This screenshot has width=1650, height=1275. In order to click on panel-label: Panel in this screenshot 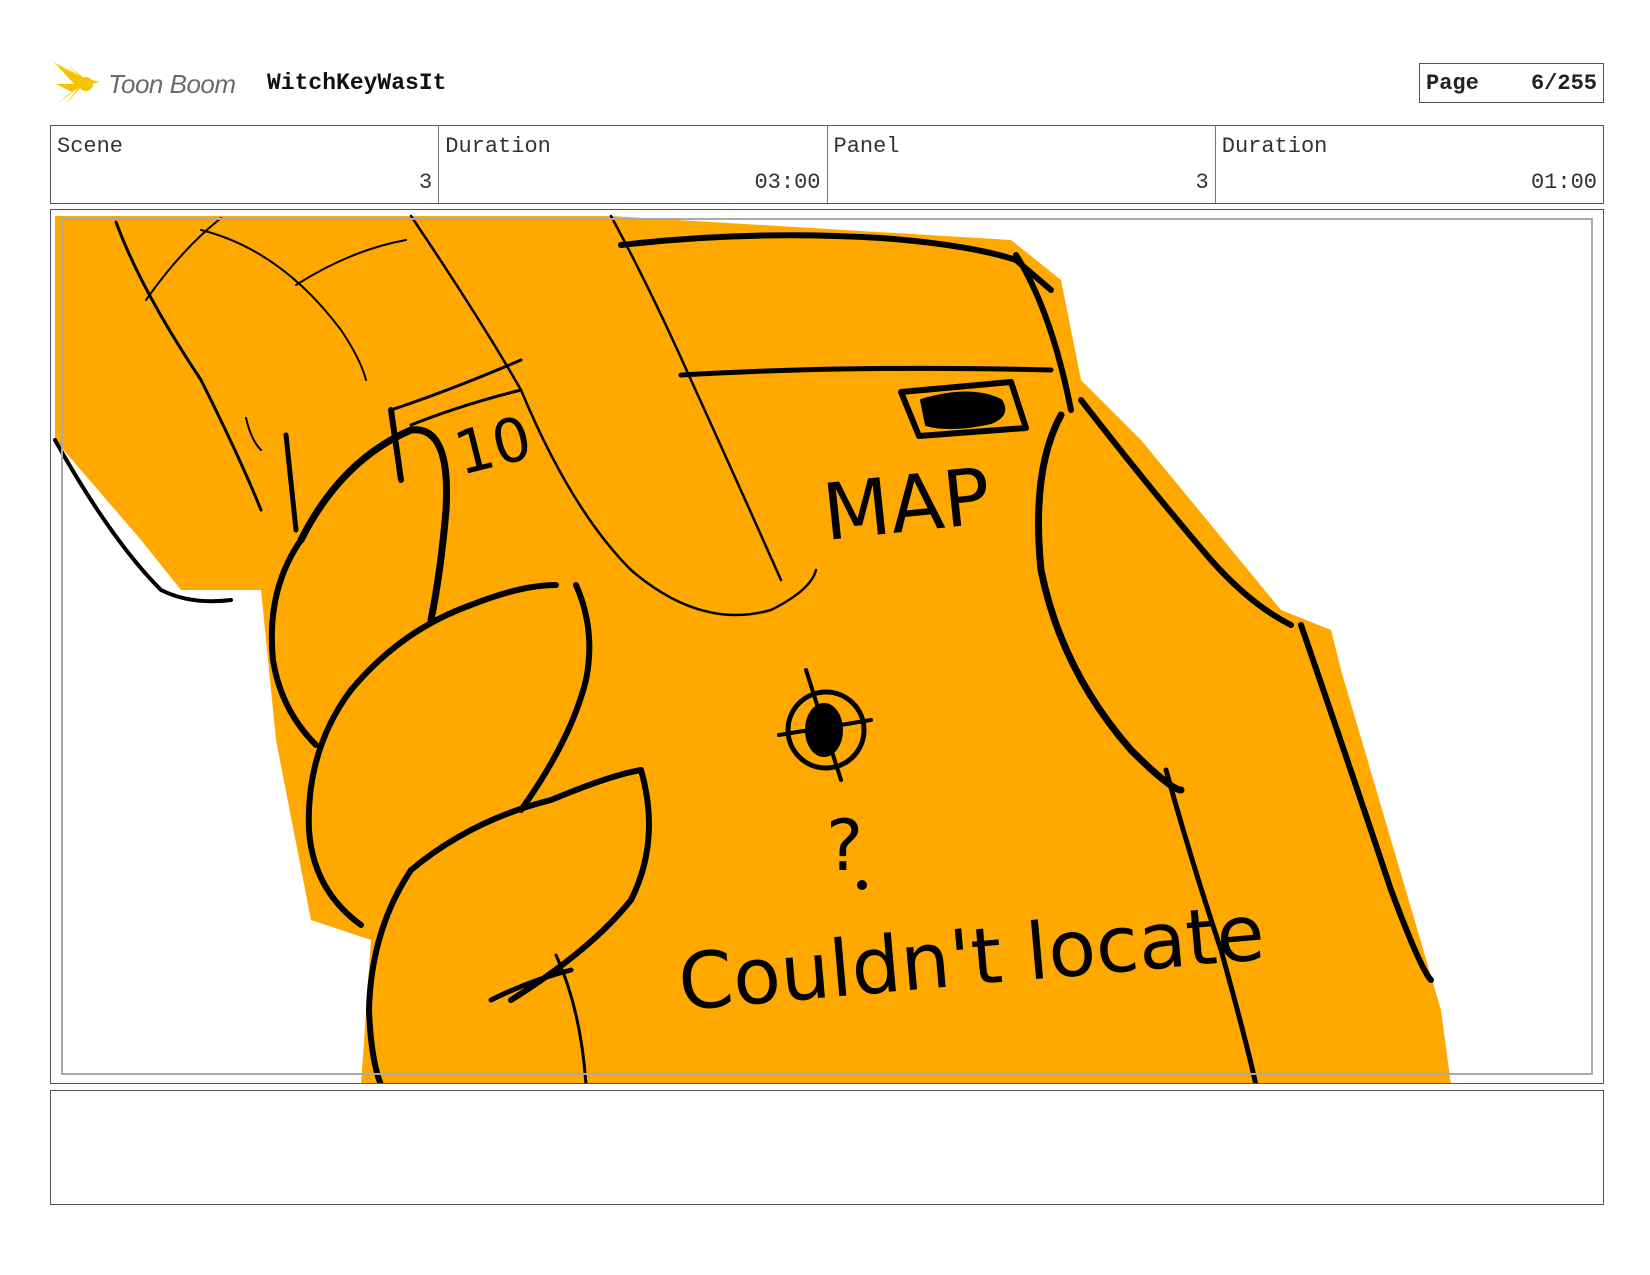, I will do `click(866, 146)`.